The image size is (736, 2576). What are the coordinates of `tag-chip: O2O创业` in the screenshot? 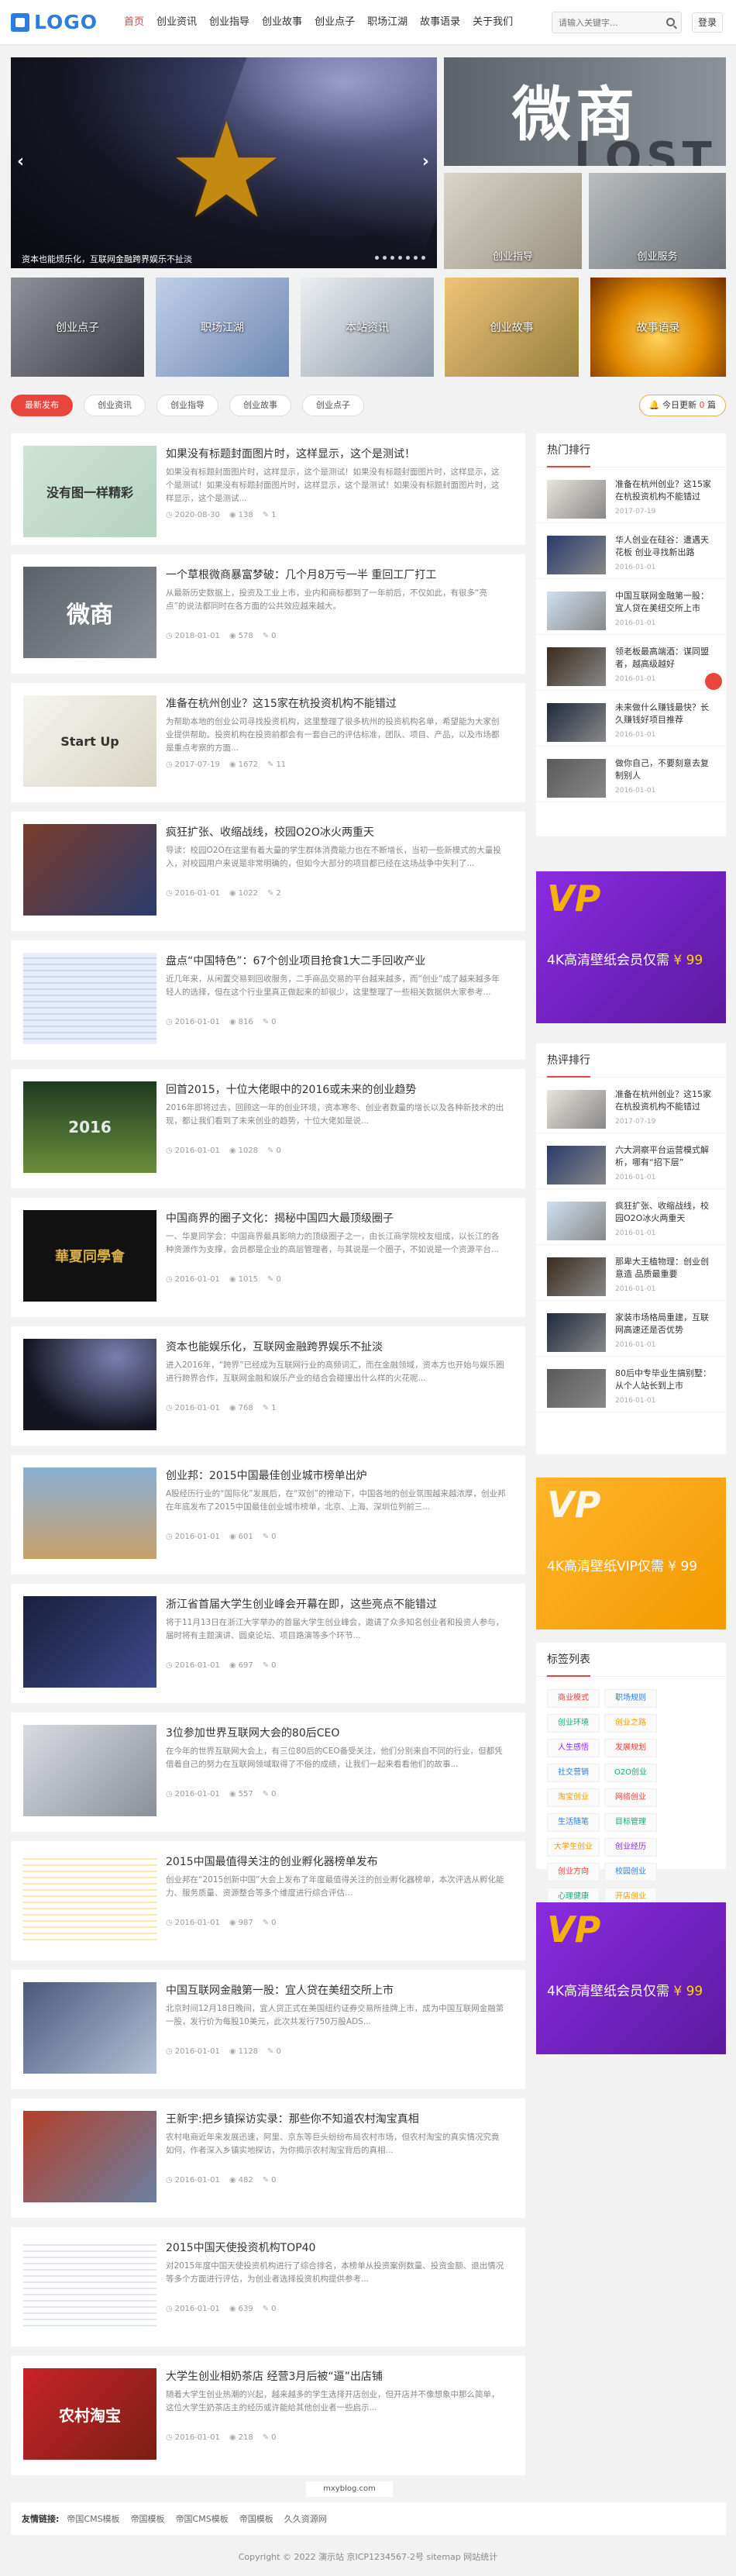 It's located at (630, 1773).